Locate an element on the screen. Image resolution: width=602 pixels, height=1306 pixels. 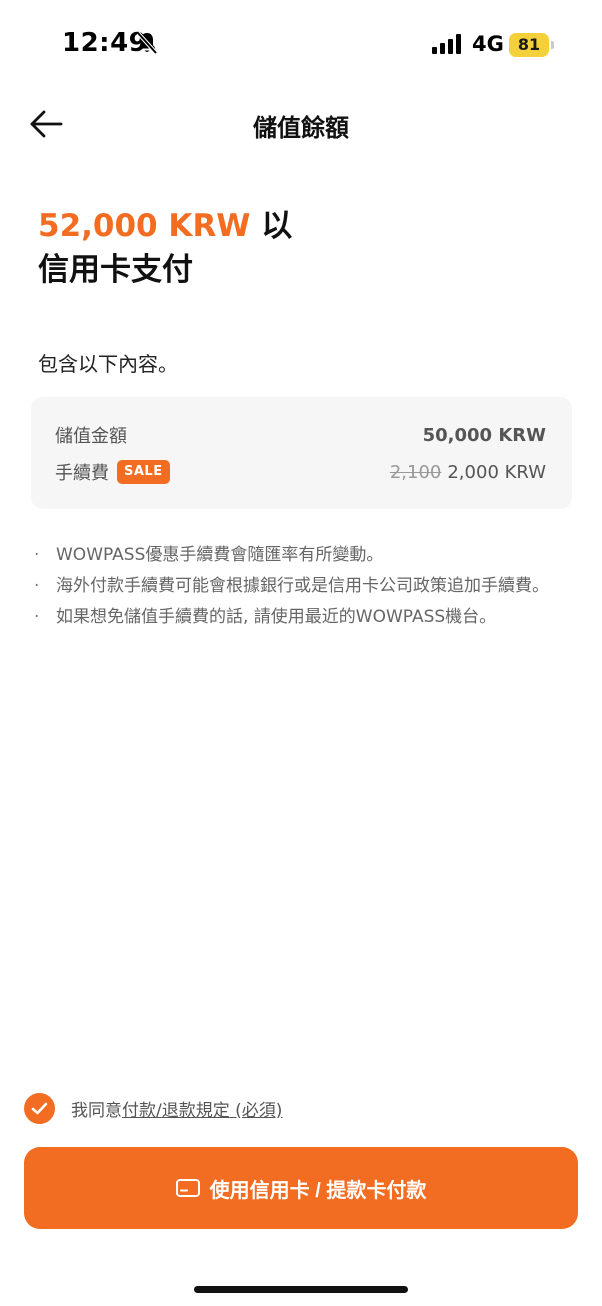
status-bar: 12:49 4G 81 is located at coordinates (301, 45).